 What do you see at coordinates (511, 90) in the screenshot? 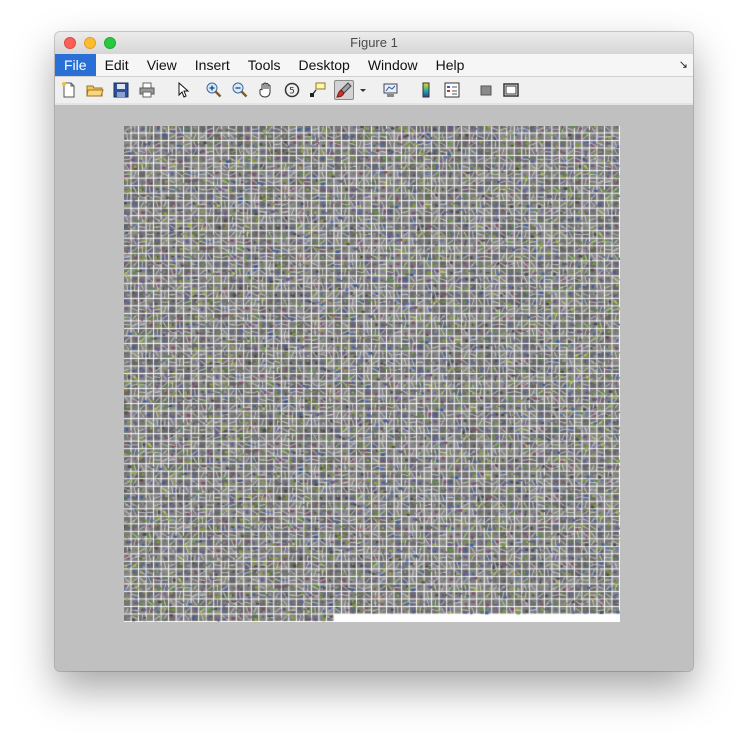
I see `show-plot-tools-icon` at bounding box center [511, 90].